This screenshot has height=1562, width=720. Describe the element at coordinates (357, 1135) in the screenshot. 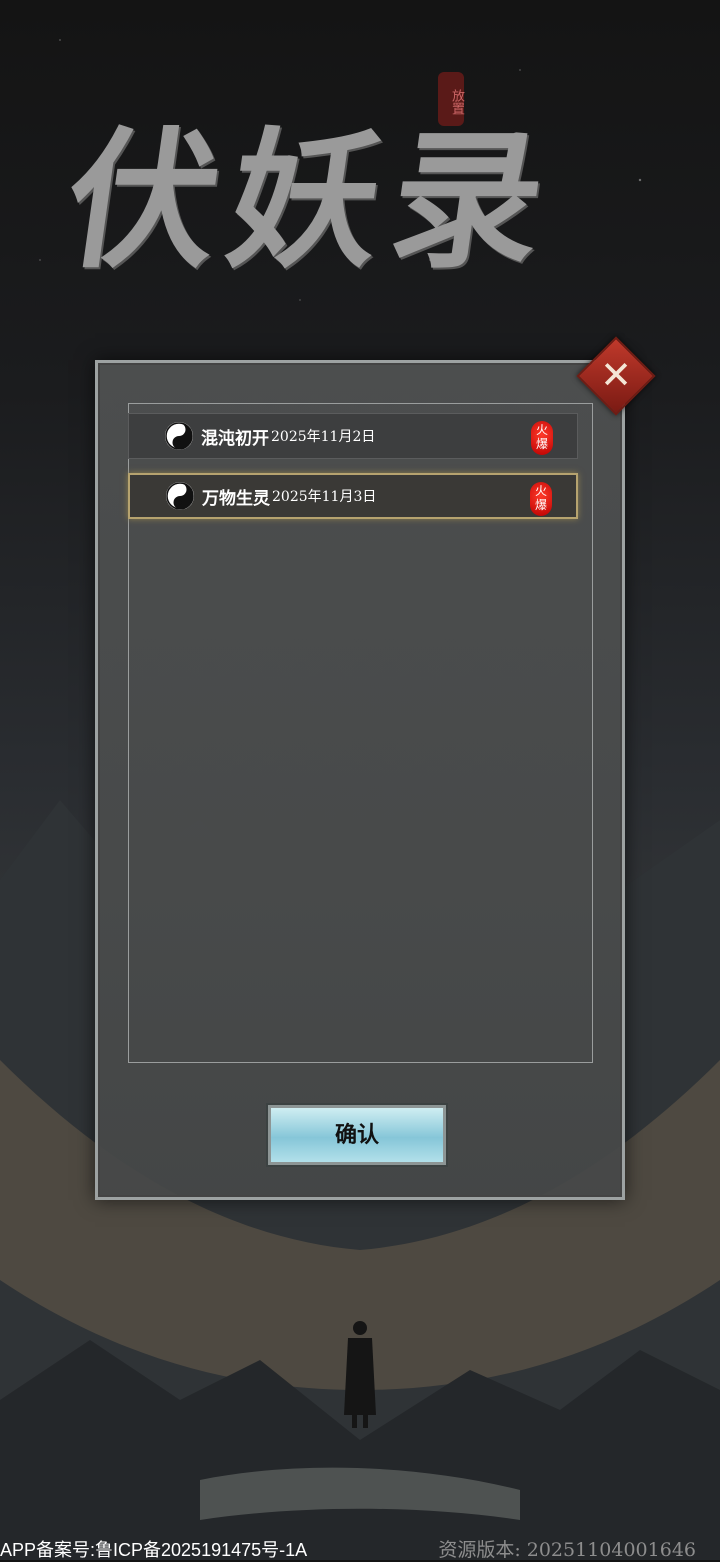

I see `confirm-button: 确认` at that location.